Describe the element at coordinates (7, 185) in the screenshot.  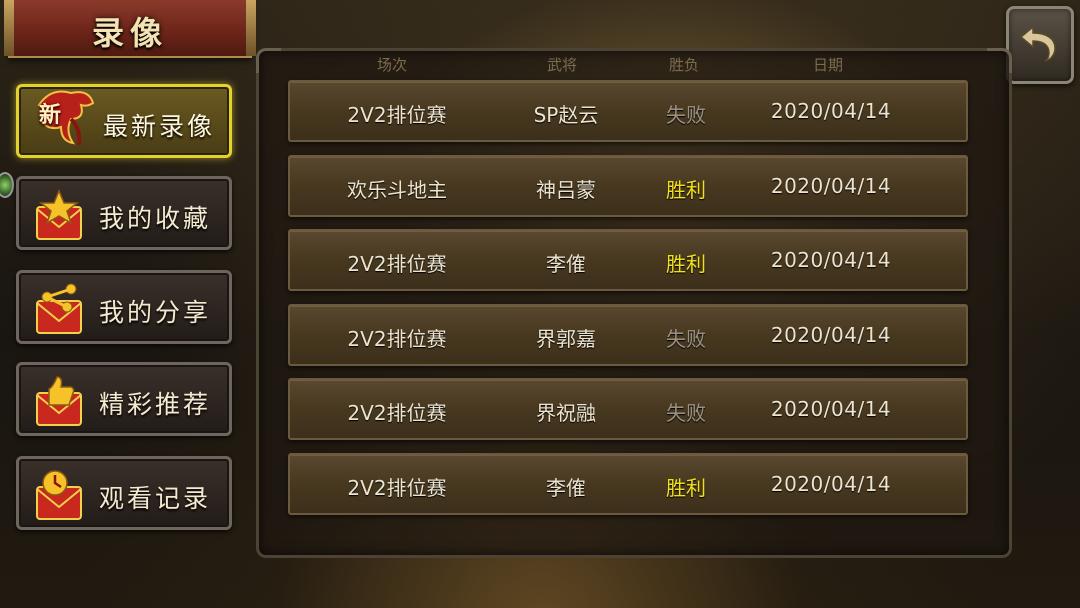
I see `side-indicator-dot` at that location.